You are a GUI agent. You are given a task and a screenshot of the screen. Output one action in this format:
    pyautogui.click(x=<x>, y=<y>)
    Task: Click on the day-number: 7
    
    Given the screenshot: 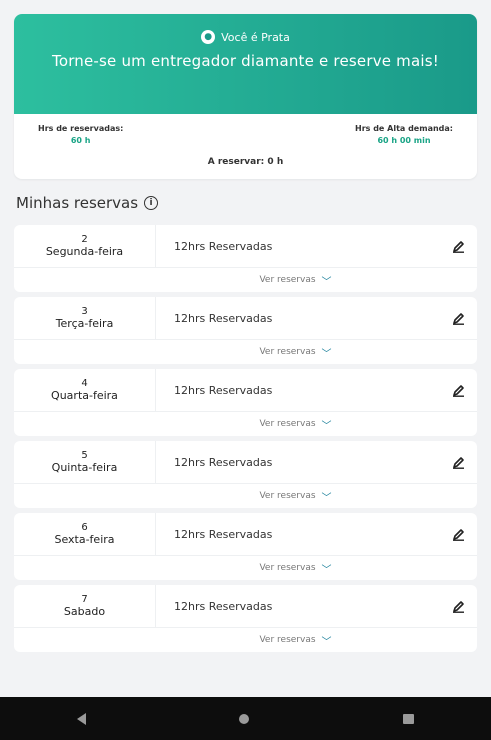 What is the action you would take?
    pyautogui.click(x=84, y=599)
    